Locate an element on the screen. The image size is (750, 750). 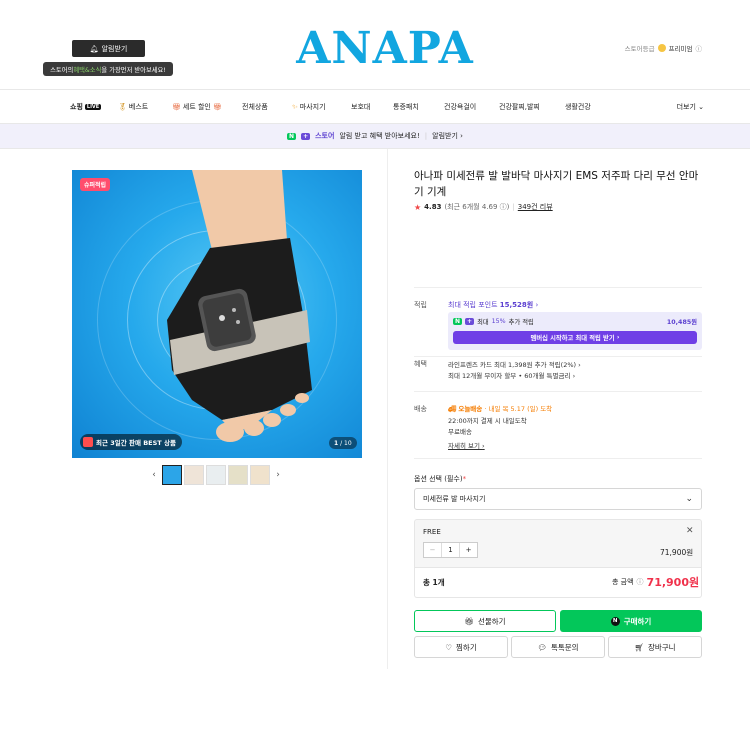
nav-item-pain-patch: 통증패치 is located at coordinates (406, 107).